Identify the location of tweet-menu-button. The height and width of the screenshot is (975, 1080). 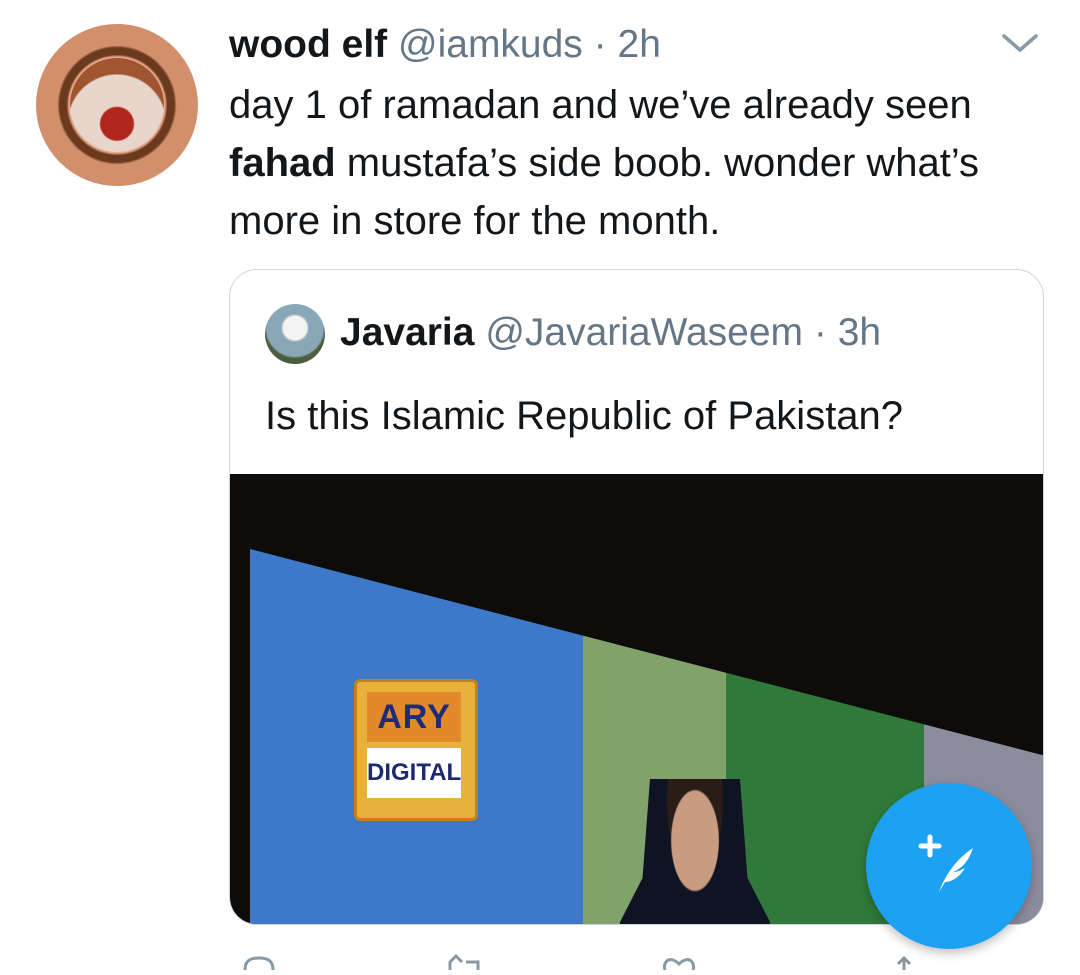
(1020, 43).